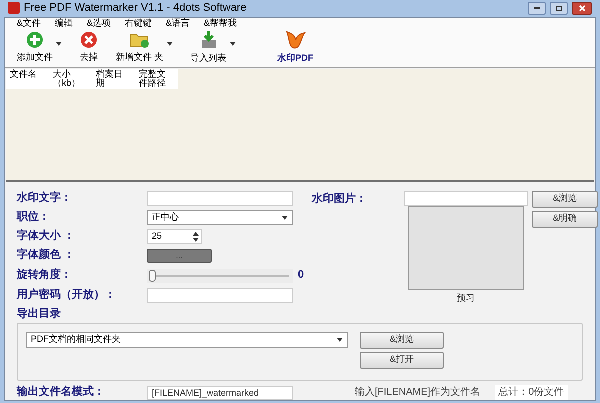 The width and height of the screenshot is (600, 403). I want to click on toolbar-button: 添加文件, so click(39, 48).